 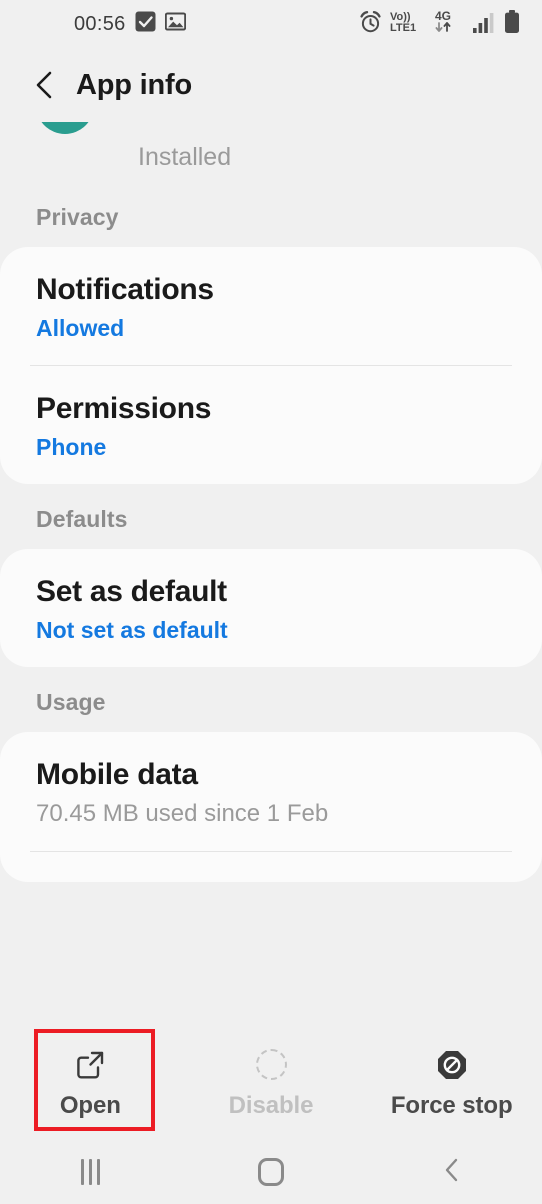 I want to click on row-subtitle: Not set as default, so click(x=132, y=629).